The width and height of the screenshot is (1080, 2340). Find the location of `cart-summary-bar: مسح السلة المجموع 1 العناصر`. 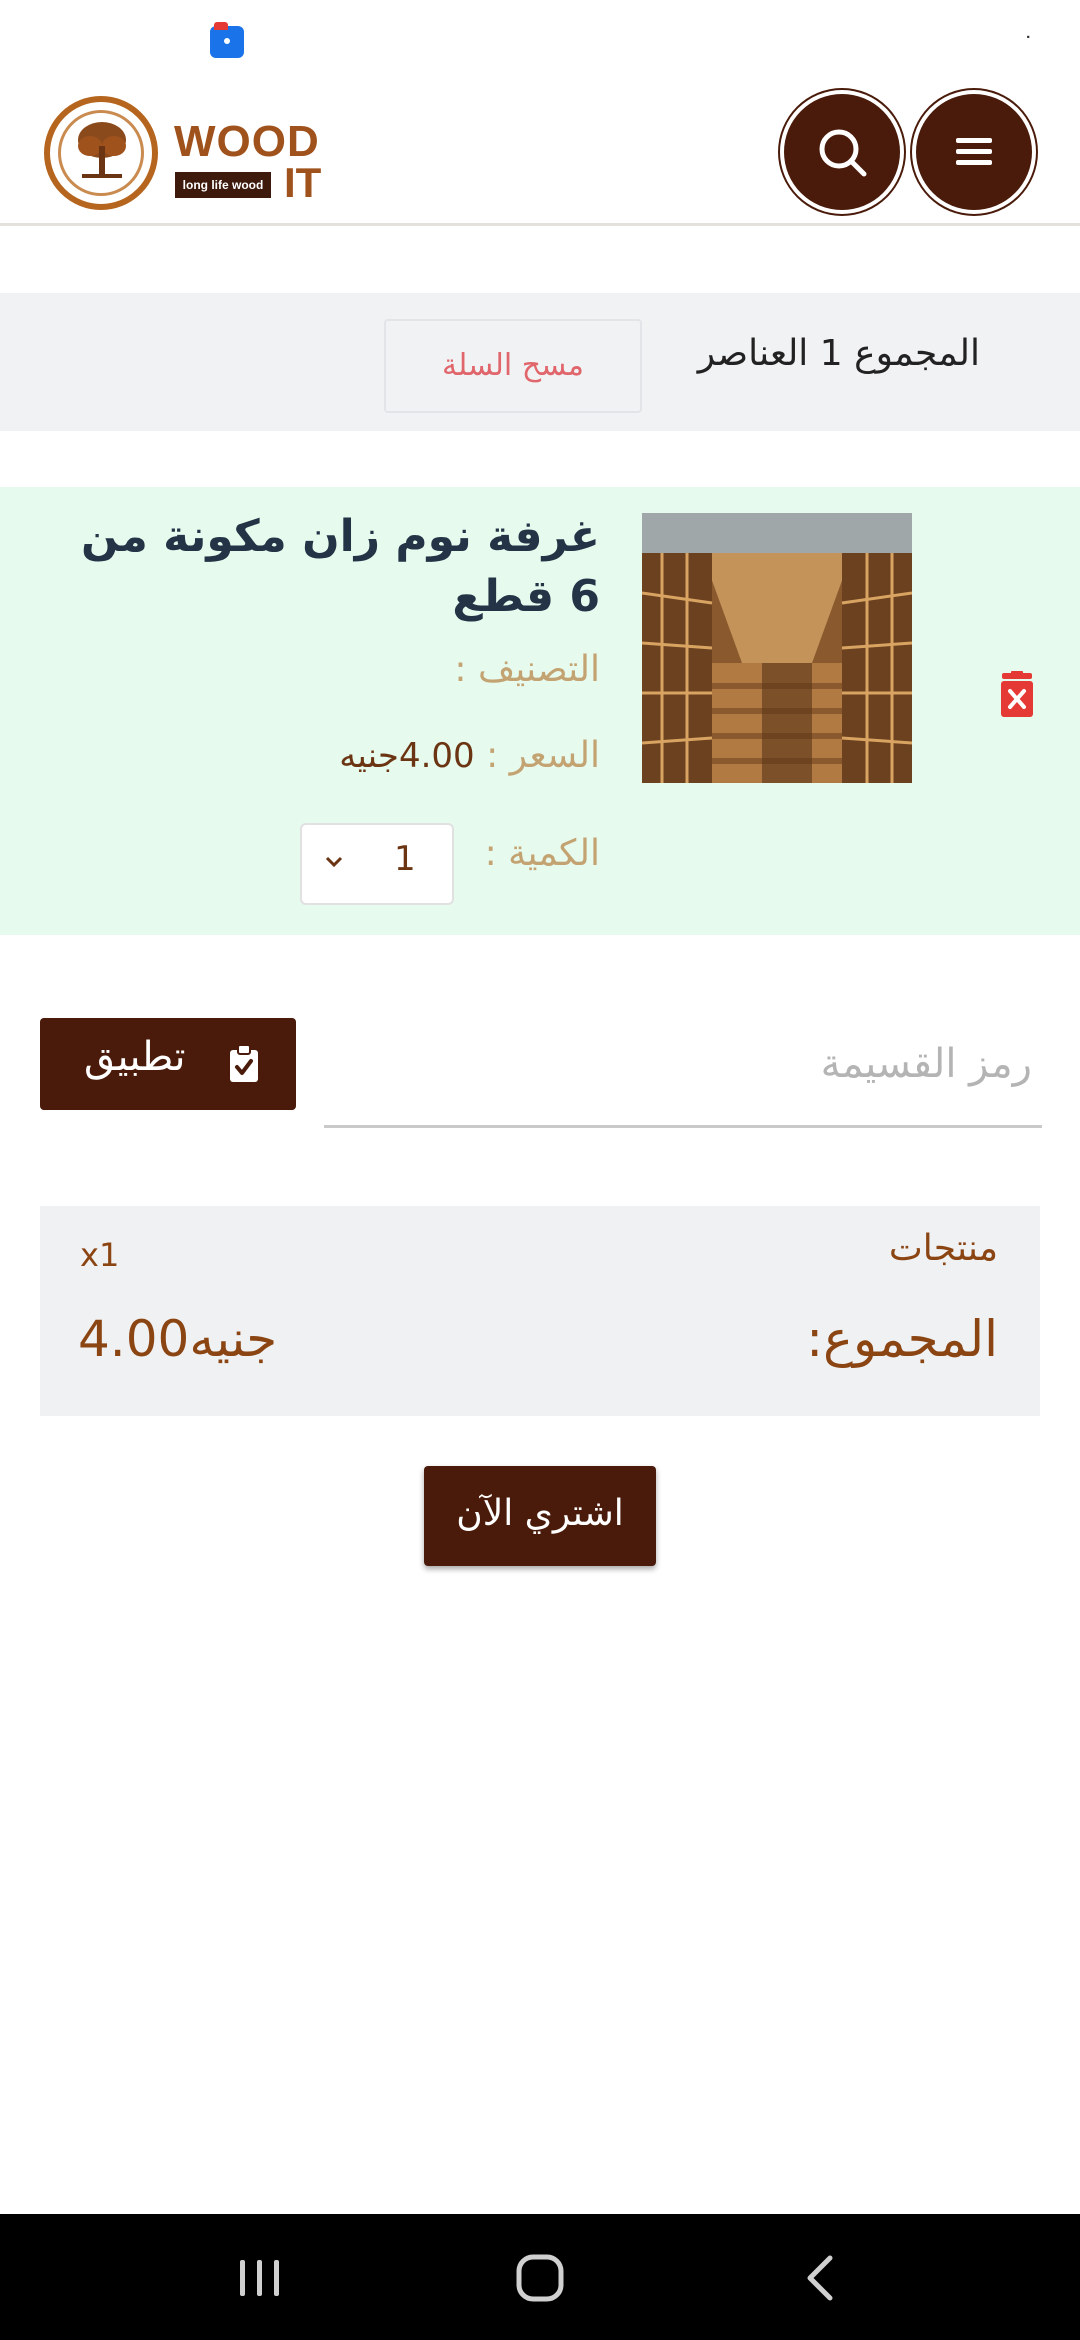

cart-summary-bar: مسح السلة المجموع 1 العناصر is located at coordinates (540, 362).